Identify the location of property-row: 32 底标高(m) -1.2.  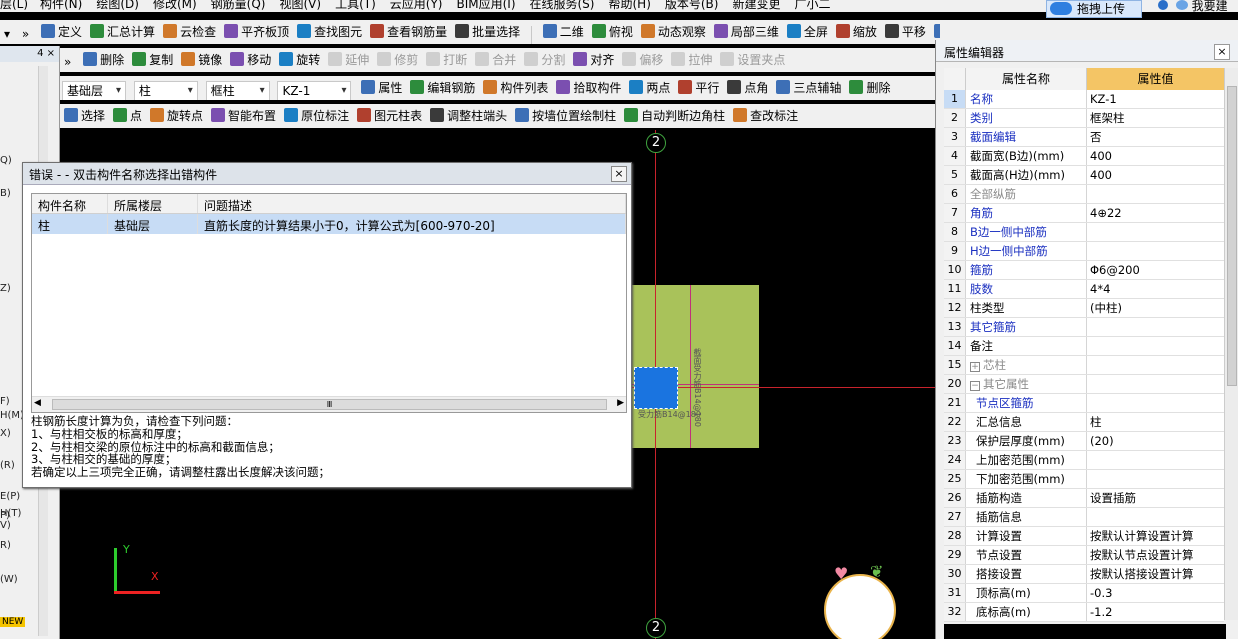
(1084, 612).